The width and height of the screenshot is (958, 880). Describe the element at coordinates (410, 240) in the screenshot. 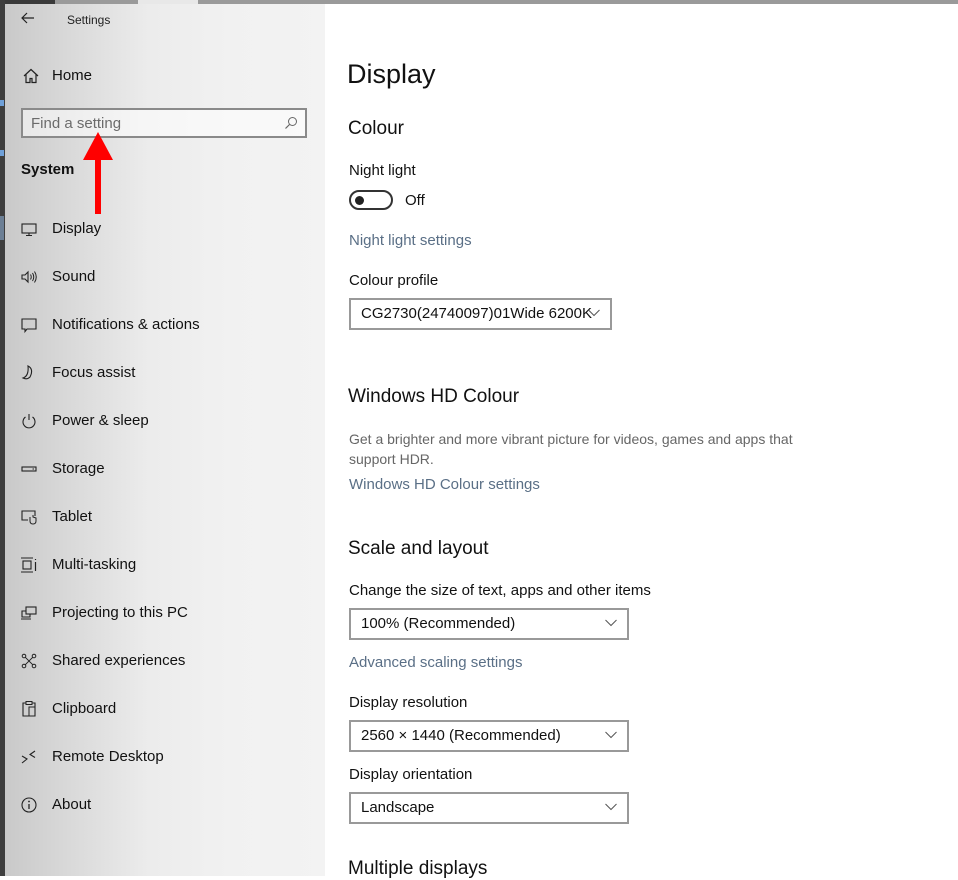

I see `night-light-settings-link: Night light settings` at that location.